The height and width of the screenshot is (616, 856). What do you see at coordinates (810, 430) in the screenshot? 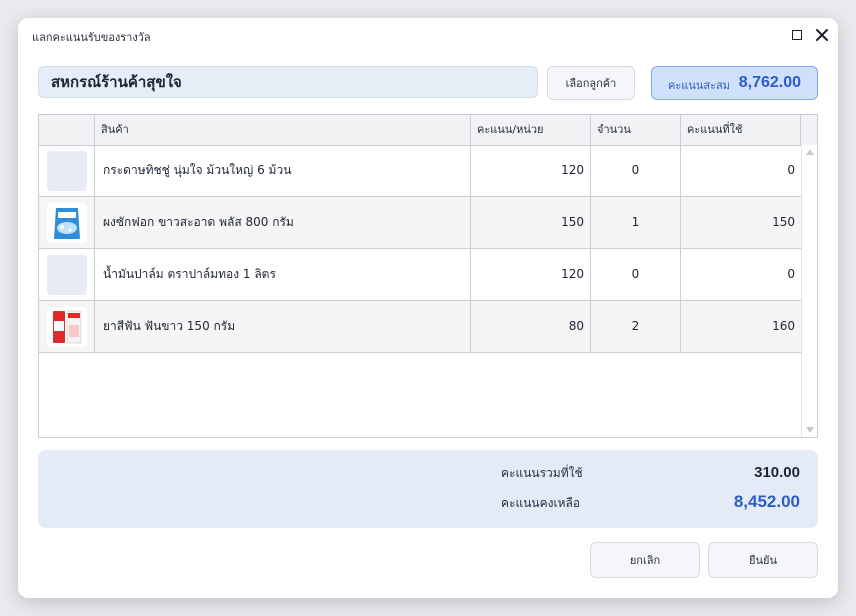
I see `scroll-down-icon` at bounding box center [810, 430].